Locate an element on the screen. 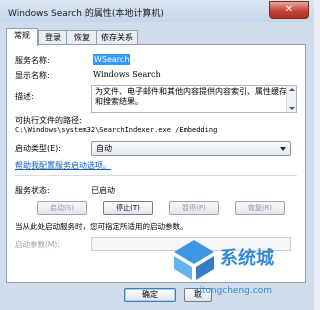 The width and height of the screenshot is (320, 310). startup-param-label: 启动参数(M): is located at coordinates (37, 244).